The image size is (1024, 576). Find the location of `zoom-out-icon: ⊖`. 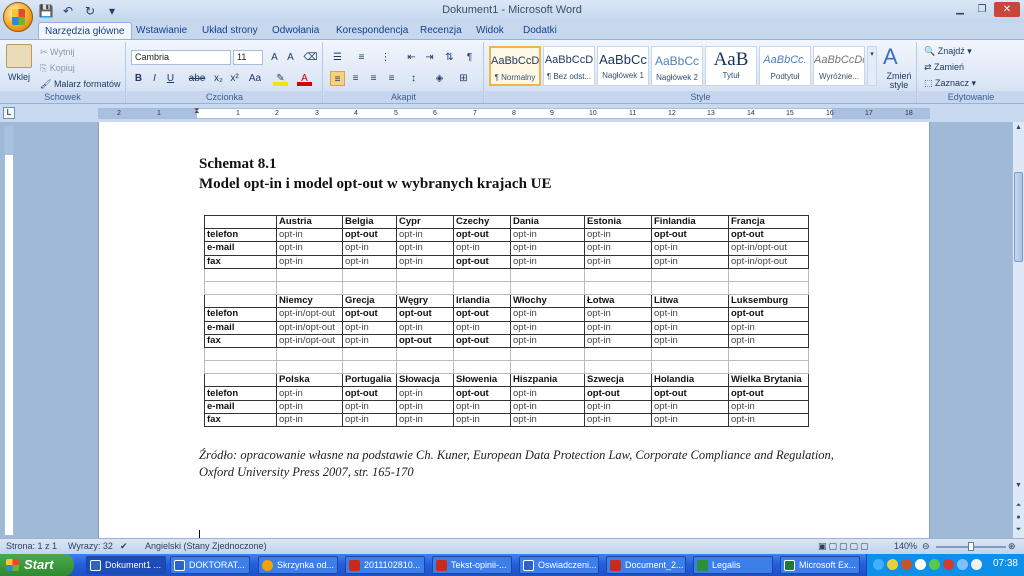

zoom-out-icon: ⊖ is located at coordinates (926, 546).